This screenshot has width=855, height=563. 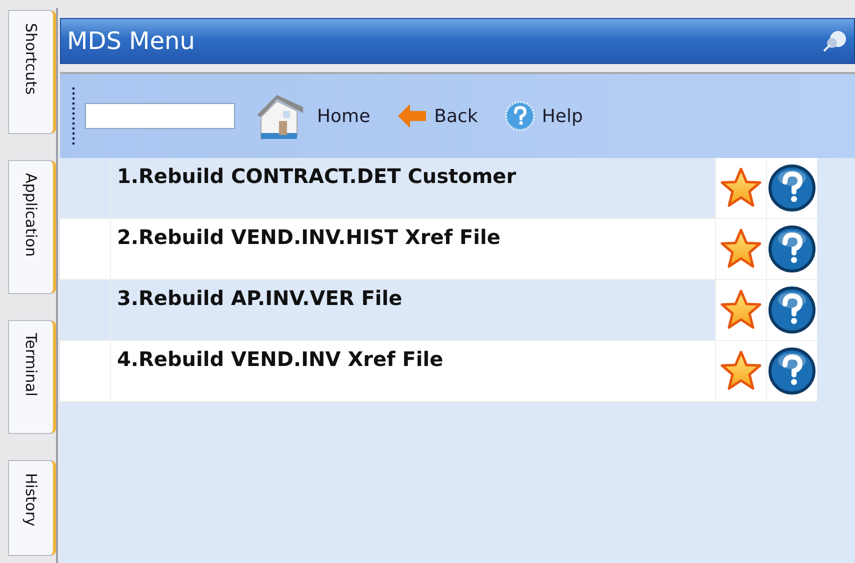 I want to click on back-arrow-icon, so click(x=412, y=116).